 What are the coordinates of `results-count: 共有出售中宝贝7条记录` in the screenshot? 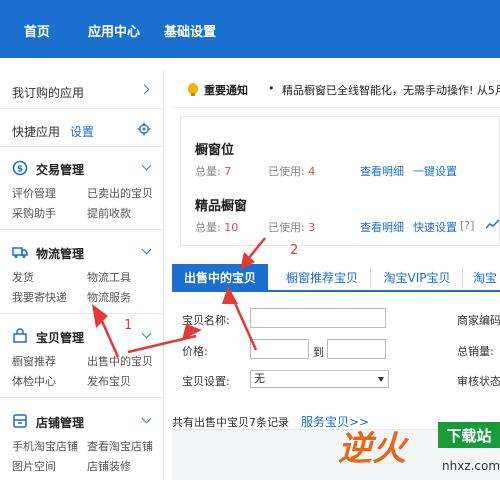 It's located at (230, 422).